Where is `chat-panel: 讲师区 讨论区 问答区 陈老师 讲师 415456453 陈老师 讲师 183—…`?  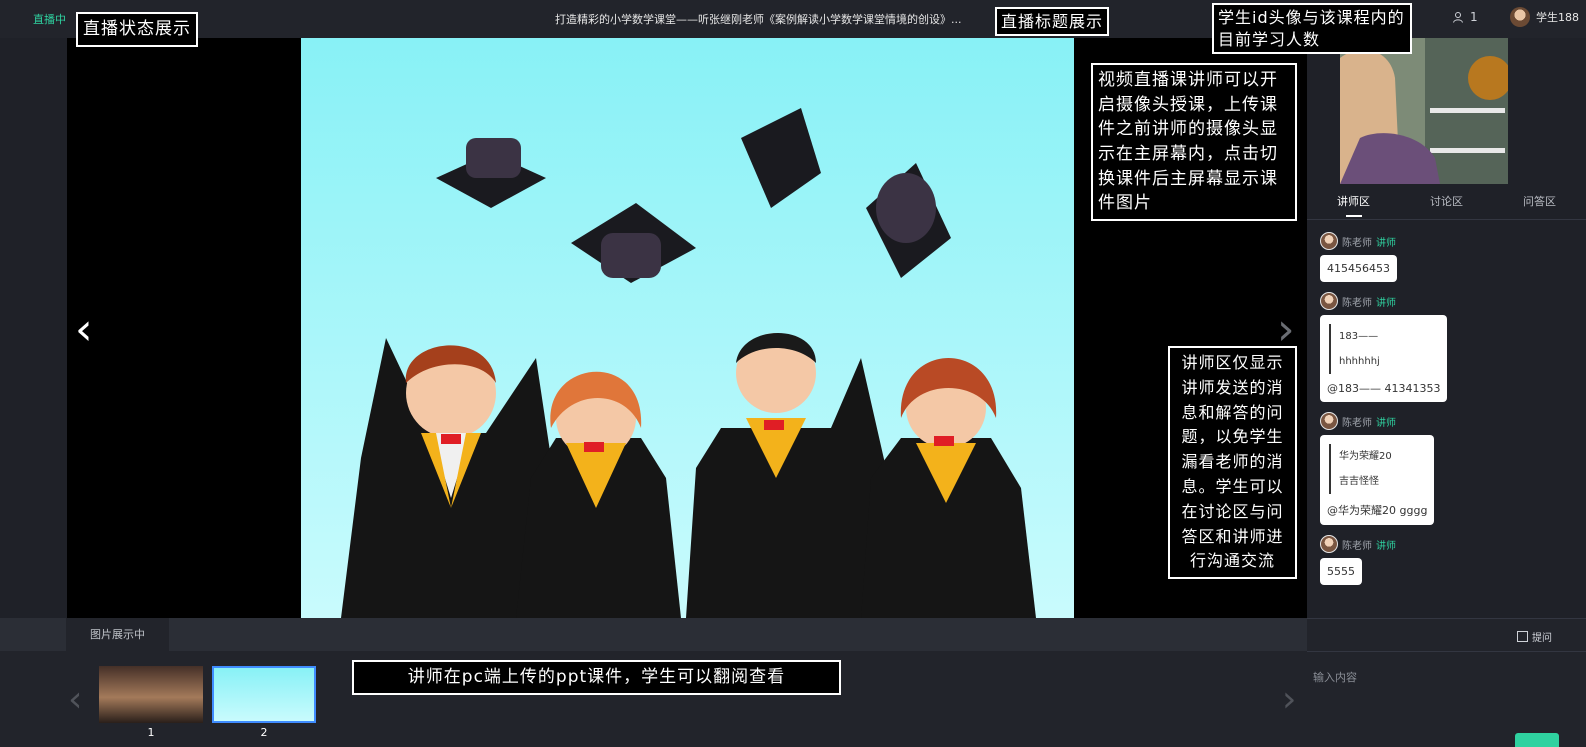
chat-panel: 讲师区 讨论区 问答区 陈老师 讲师 415456453 陈老师 讲师 183—… is located at coordinates (1446, 401).